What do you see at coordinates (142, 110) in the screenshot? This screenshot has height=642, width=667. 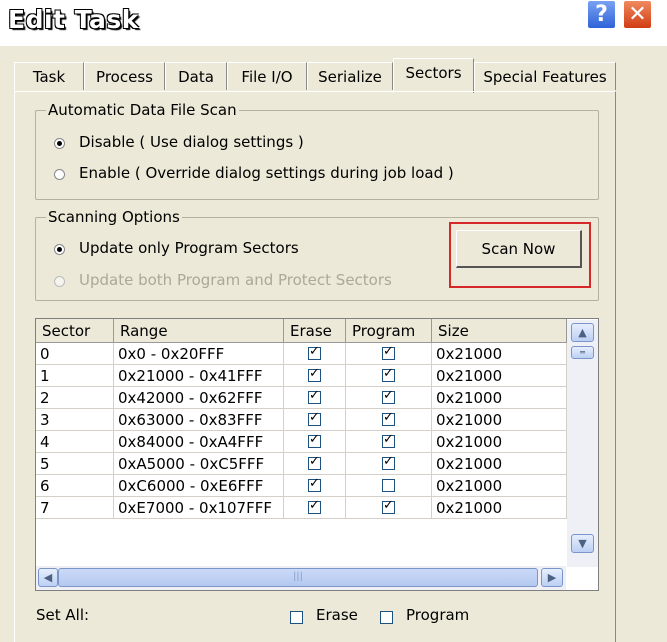 I see `auto-scan-legend: Automatic Data File Scan` at bounding box center [142, 110].